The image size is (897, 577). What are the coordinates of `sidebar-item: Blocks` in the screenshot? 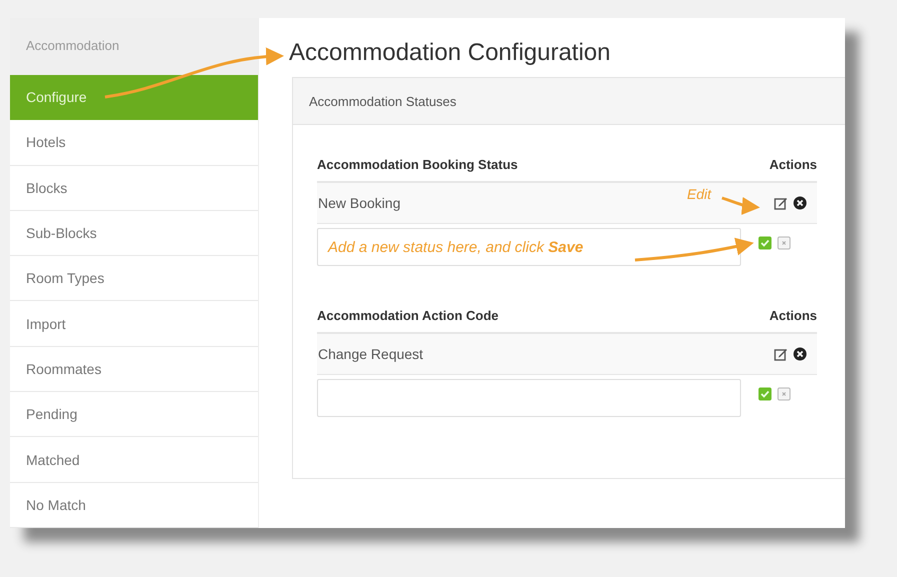 It's located at (134, 188).